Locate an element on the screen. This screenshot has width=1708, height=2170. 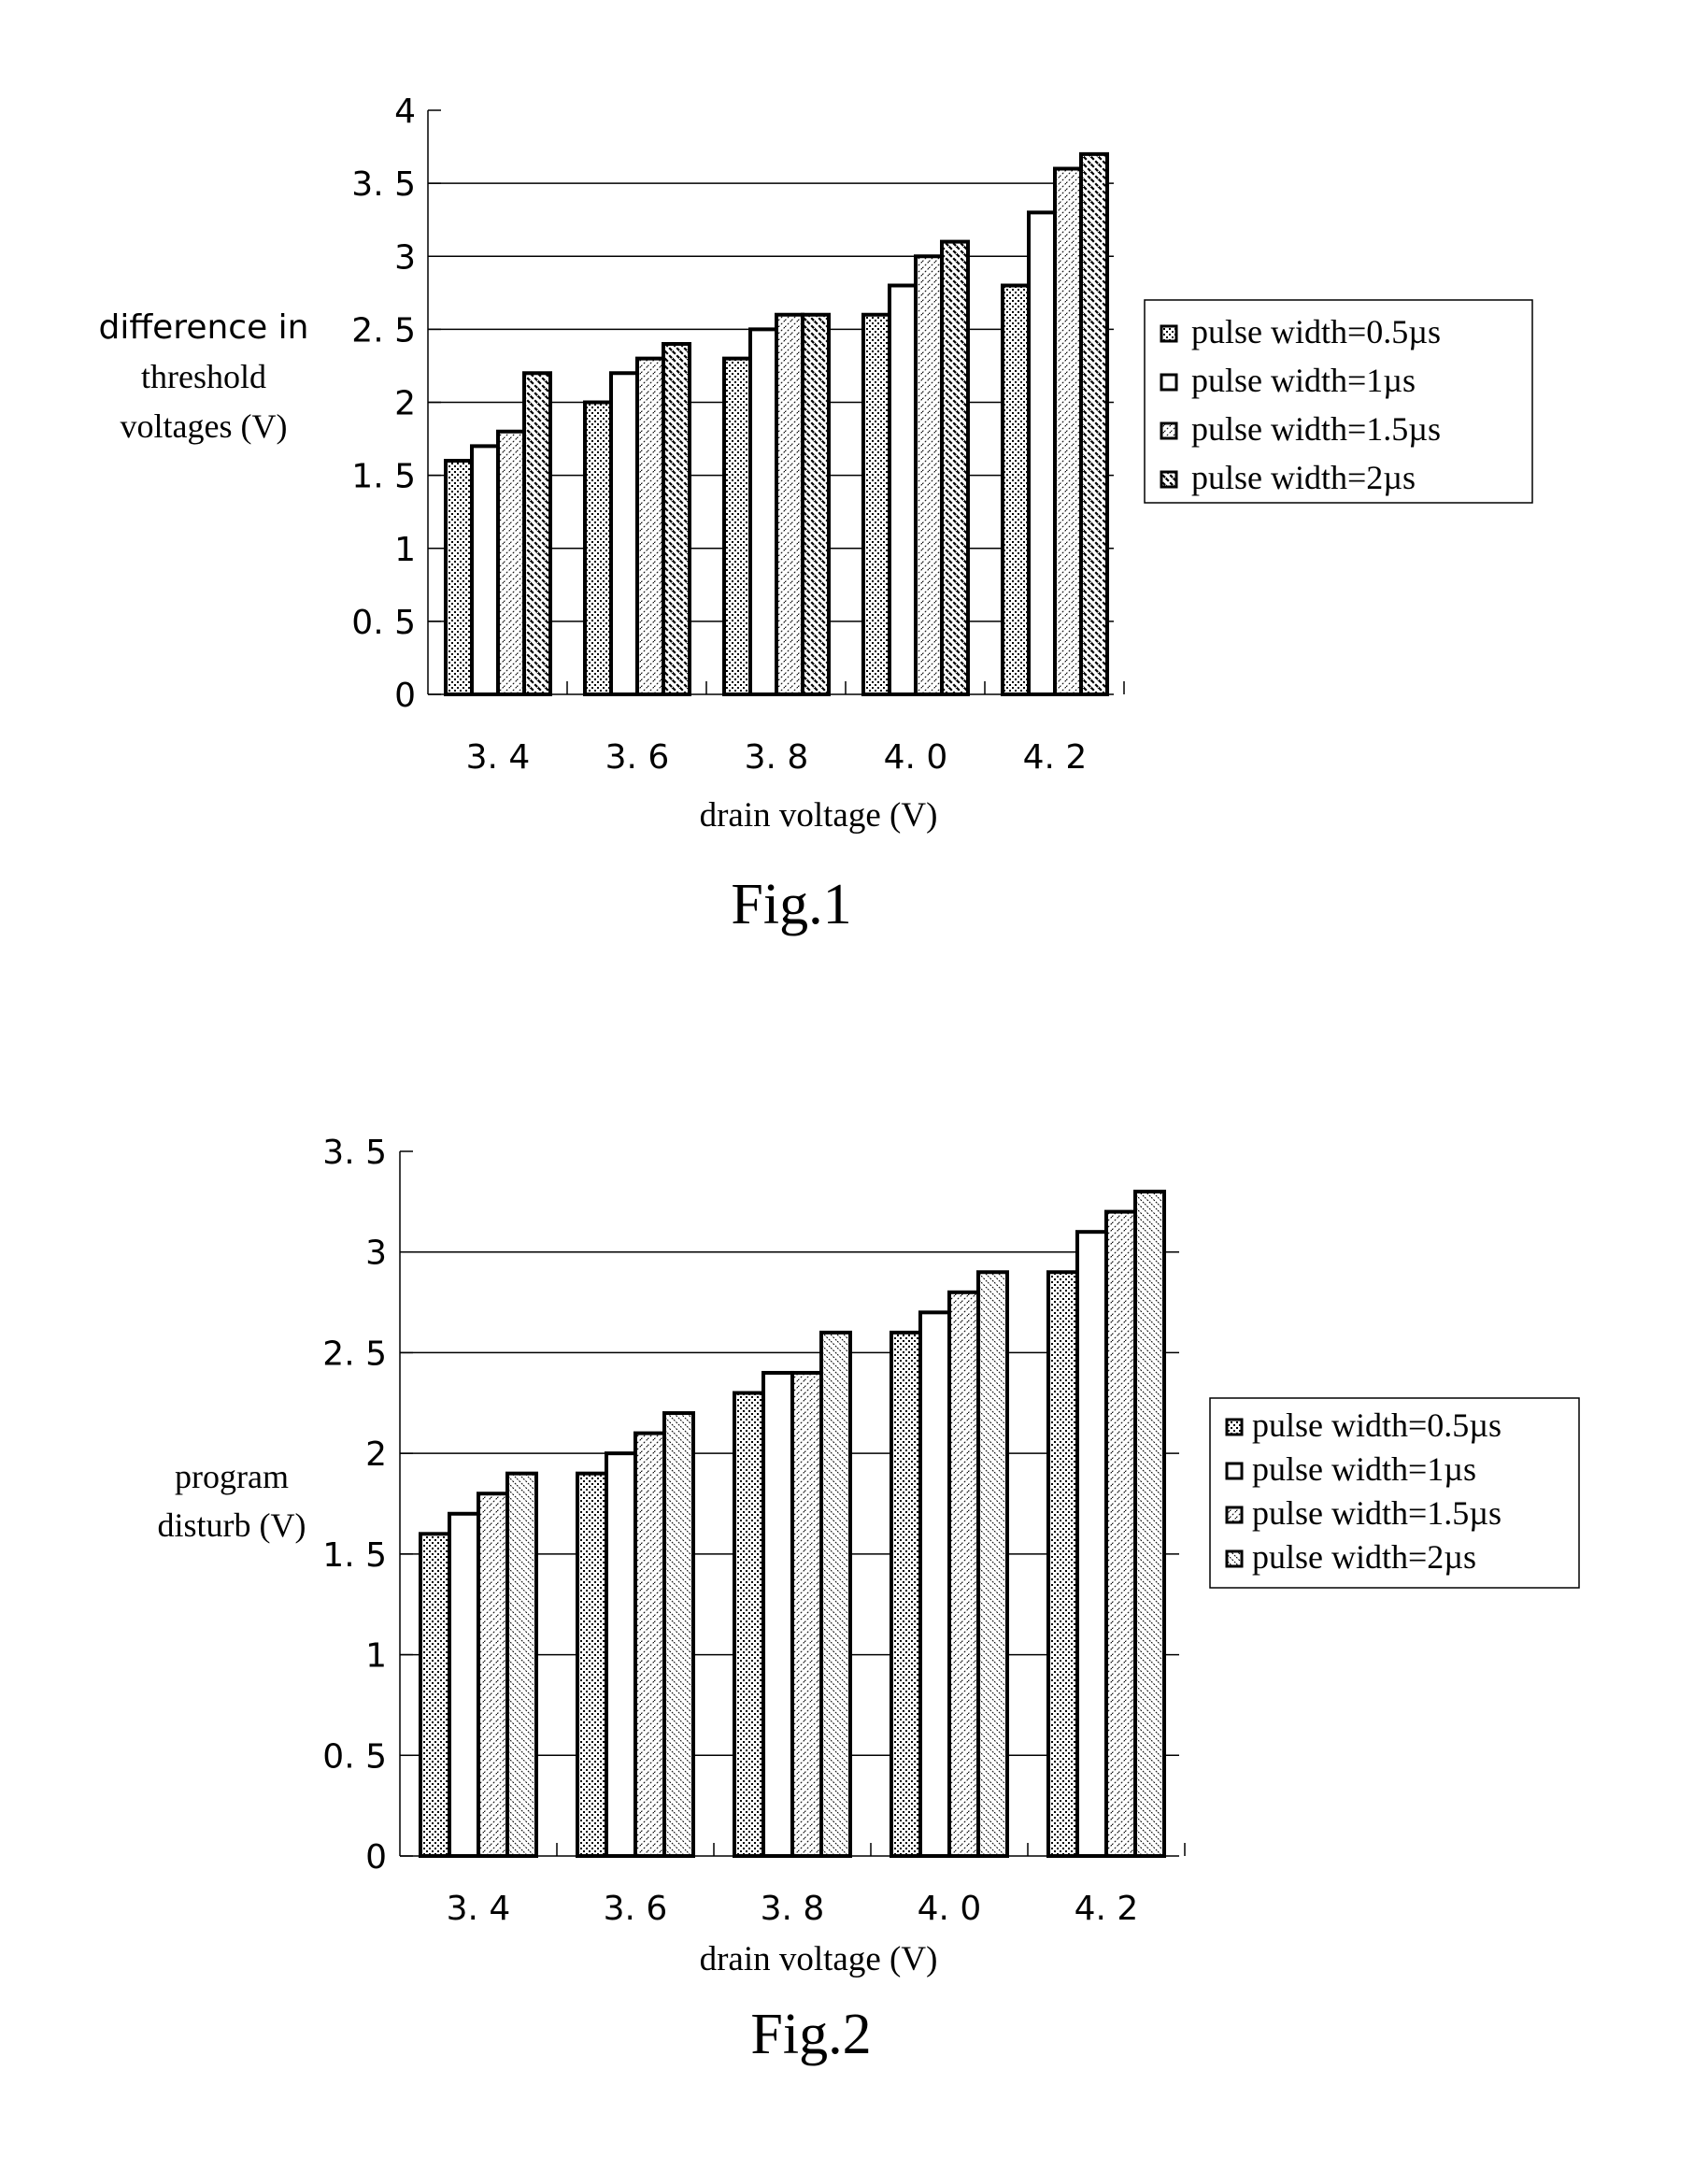
figure-caption: Fig.1 is located at coordinates (791, 905).